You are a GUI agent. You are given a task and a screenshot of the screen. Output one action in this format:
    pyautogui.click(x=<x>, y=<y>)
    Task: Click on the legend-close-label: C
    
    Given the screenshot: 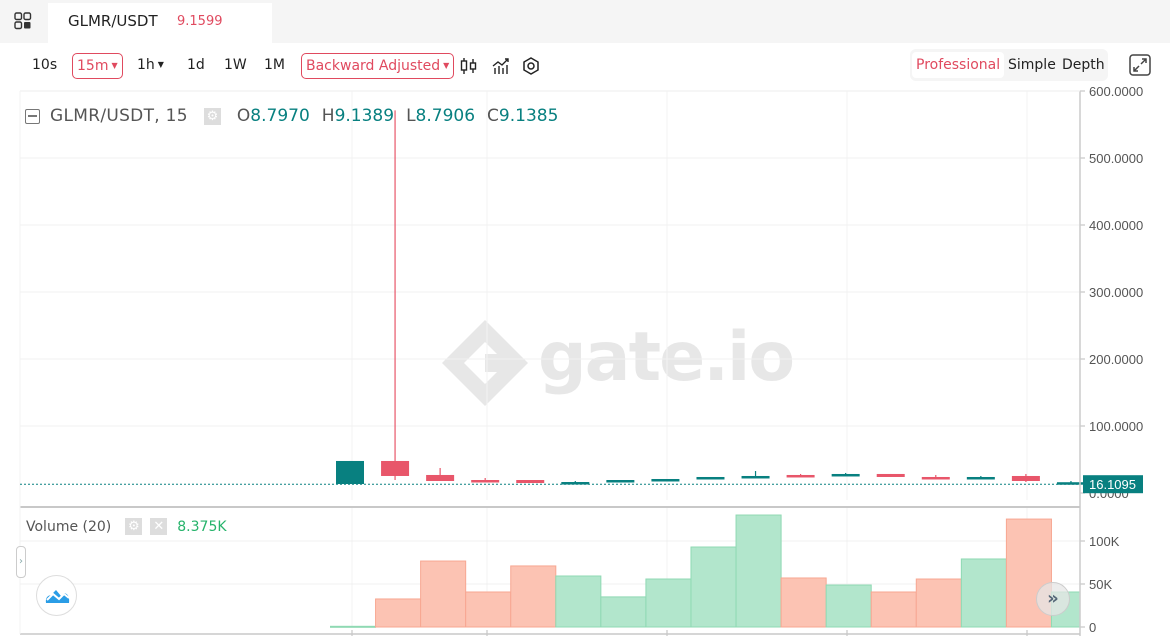 What is the action you would take?
    pyautogui.click(x=493, y=116)
    